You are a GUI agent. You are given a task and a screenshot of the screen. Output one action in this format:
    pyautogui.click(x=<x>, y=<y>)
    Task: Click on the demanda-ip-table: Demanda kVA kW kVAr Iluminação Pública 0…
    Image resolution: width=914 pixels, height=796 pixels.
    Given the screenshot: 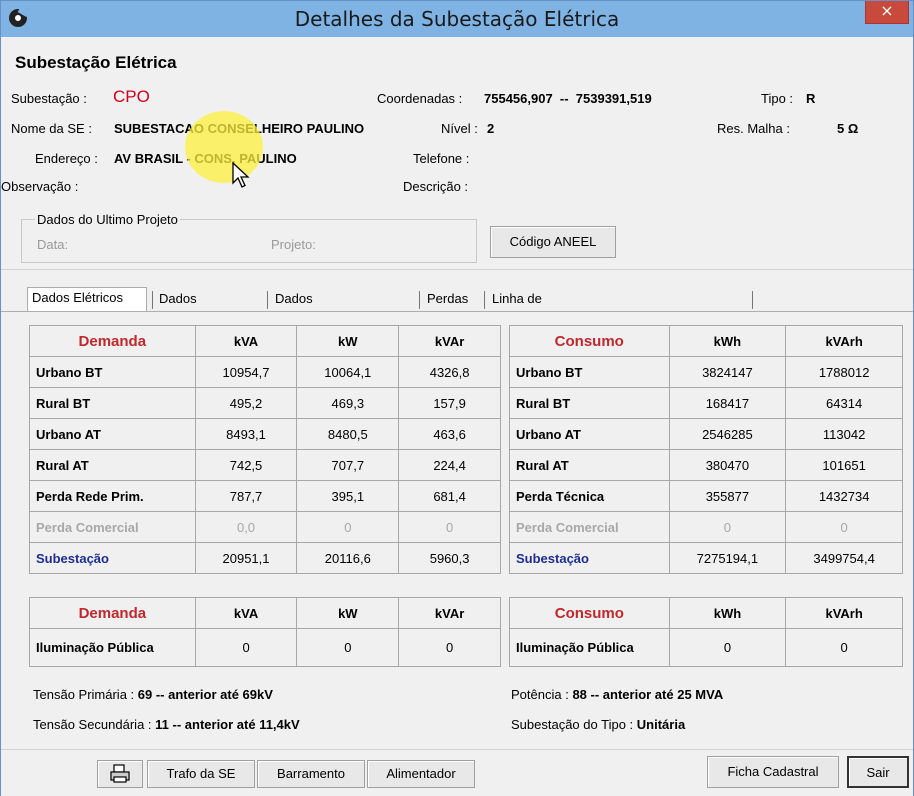 What is the action you would take?
    pyautogui.click(x=265, y=632)
    